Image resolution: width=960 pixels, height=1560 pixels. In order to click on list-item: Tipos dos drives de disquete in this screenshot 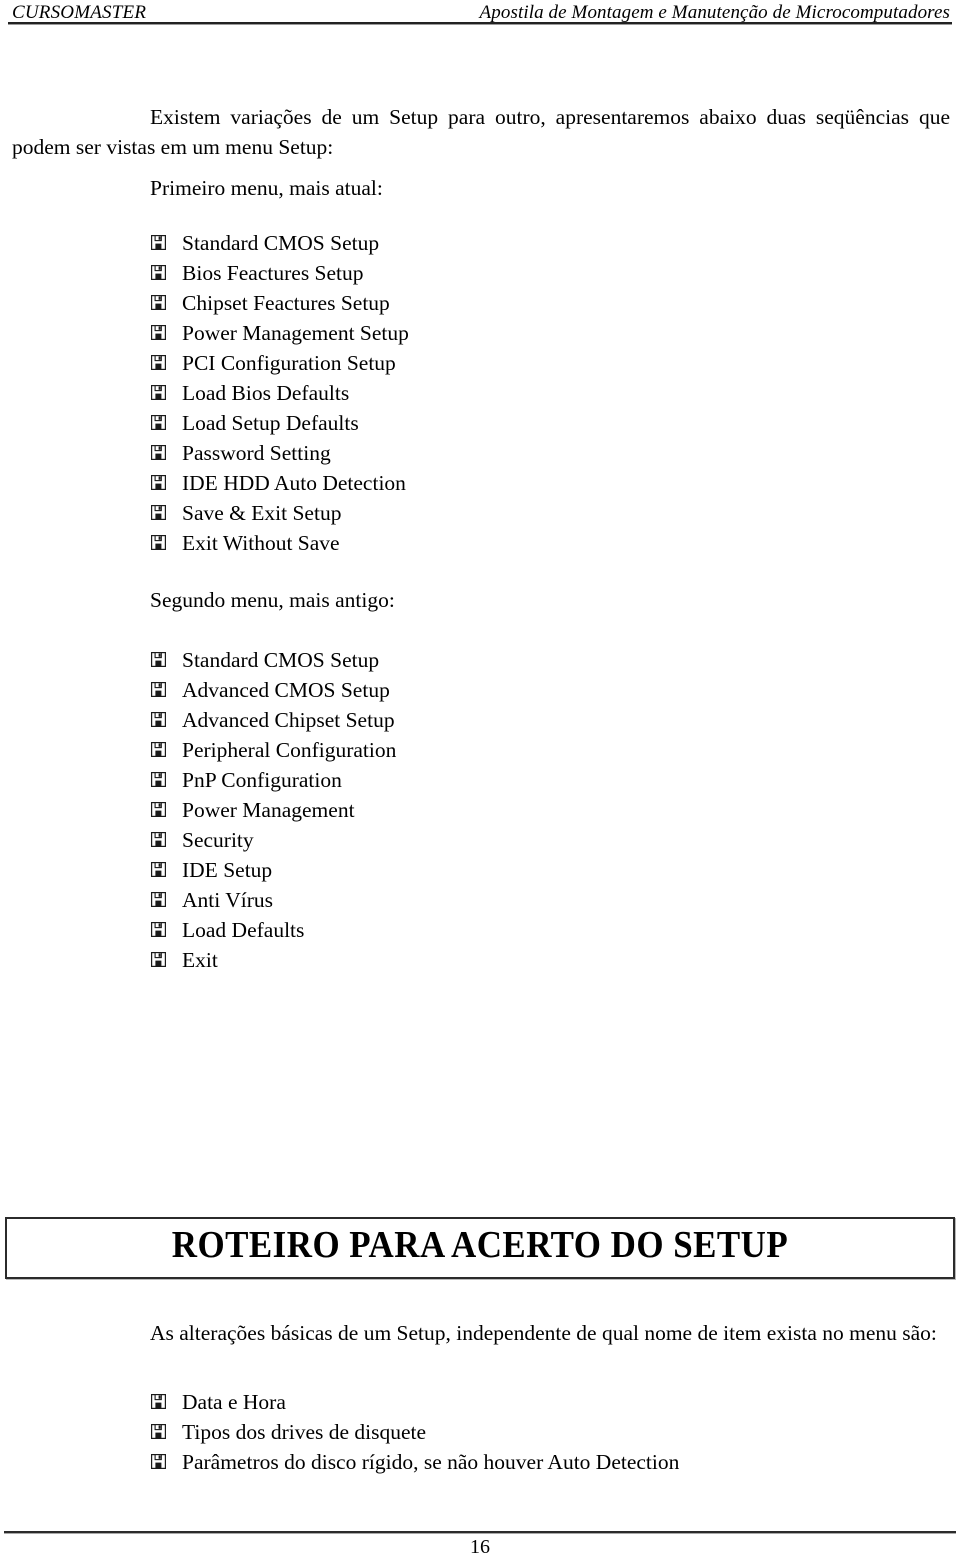, I will do `click(414, 1432)`.